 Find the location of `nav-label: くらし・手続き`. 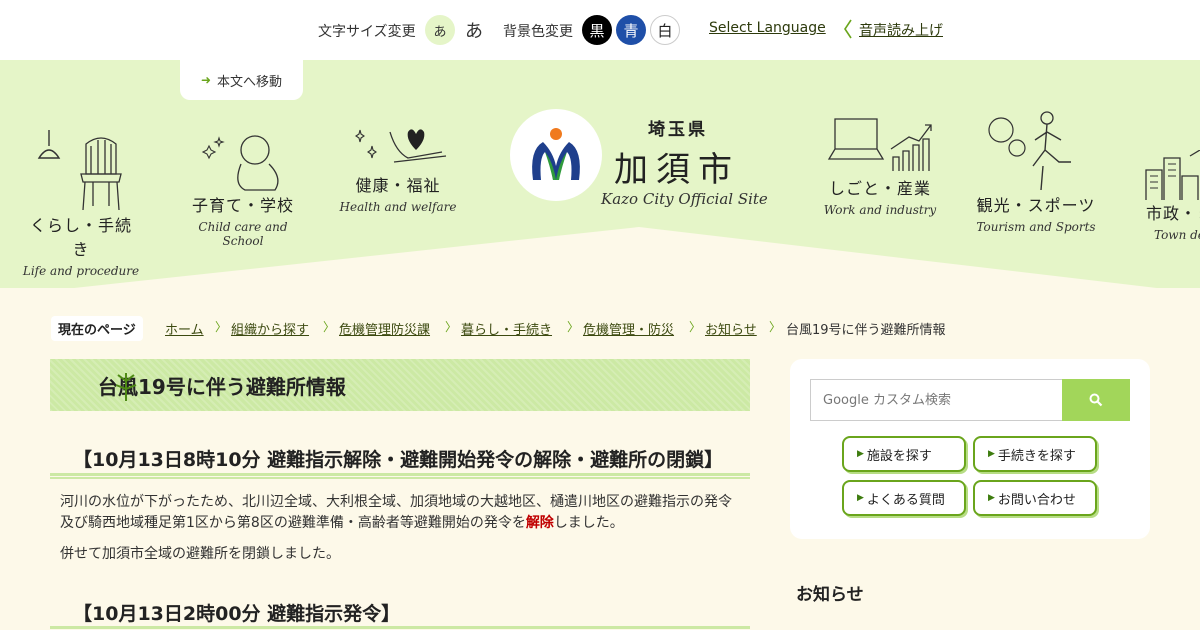

nav-label: くらし・手続き is located at coordinates (80, 237).